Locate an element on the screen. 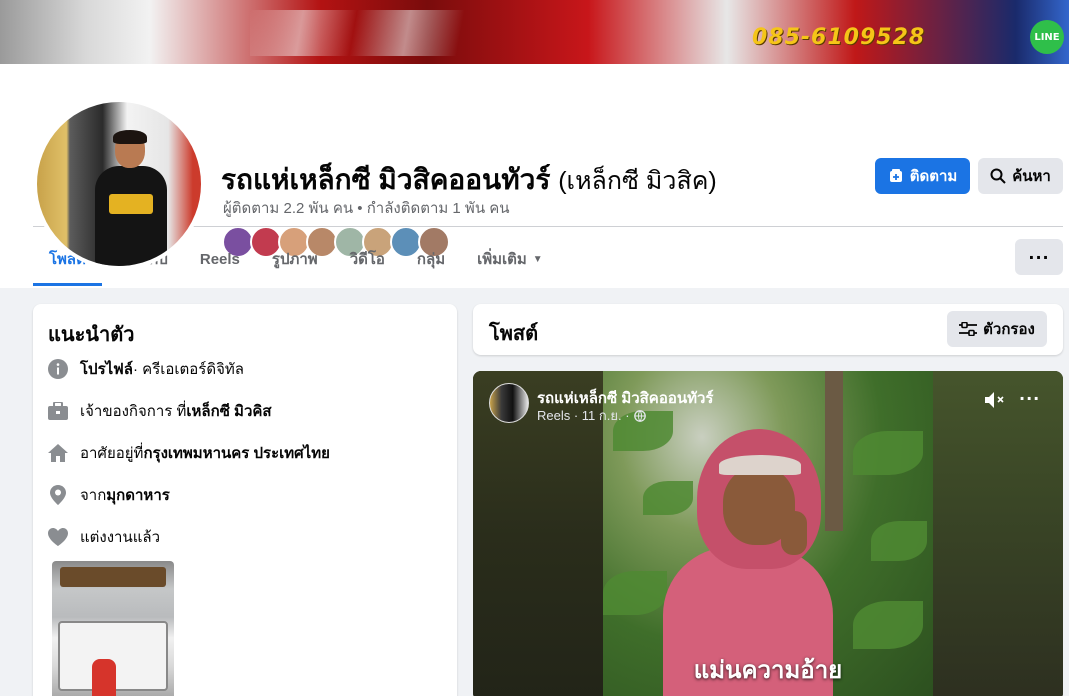 The width and height of the screenshot is (1069, 696). filter-sliders-icon is located at coordinates (968, 329).